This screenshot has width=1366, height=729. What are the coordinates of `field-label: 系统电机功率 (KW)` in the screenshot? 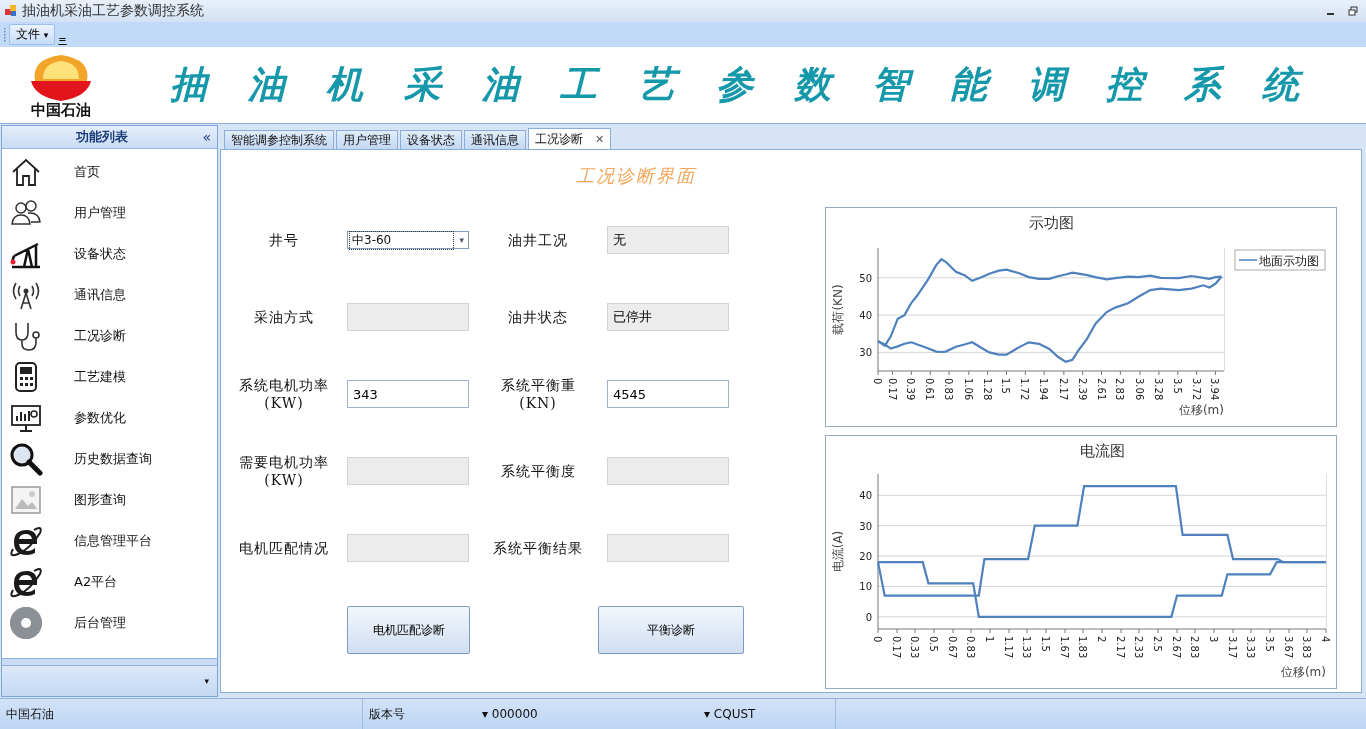 It's located at (284, 394).